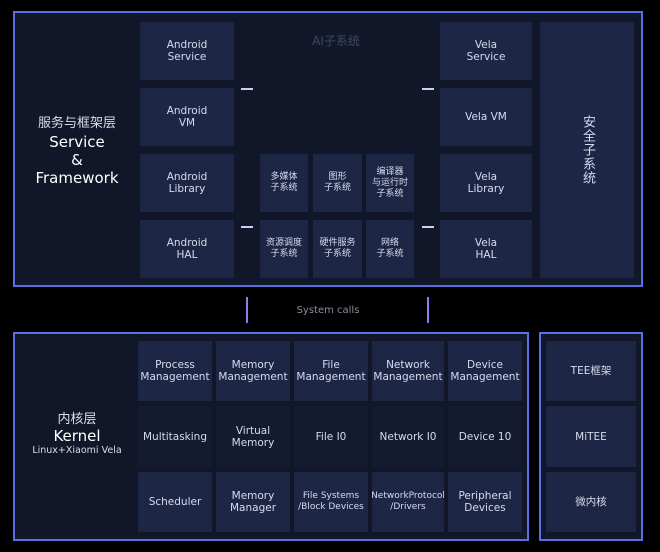 This screenshot has width=660, height=552. What do you see at coordinates (408, 436) in the screenshot?
I see `kernel-block: Network I0` at bounding box center [408, 436].